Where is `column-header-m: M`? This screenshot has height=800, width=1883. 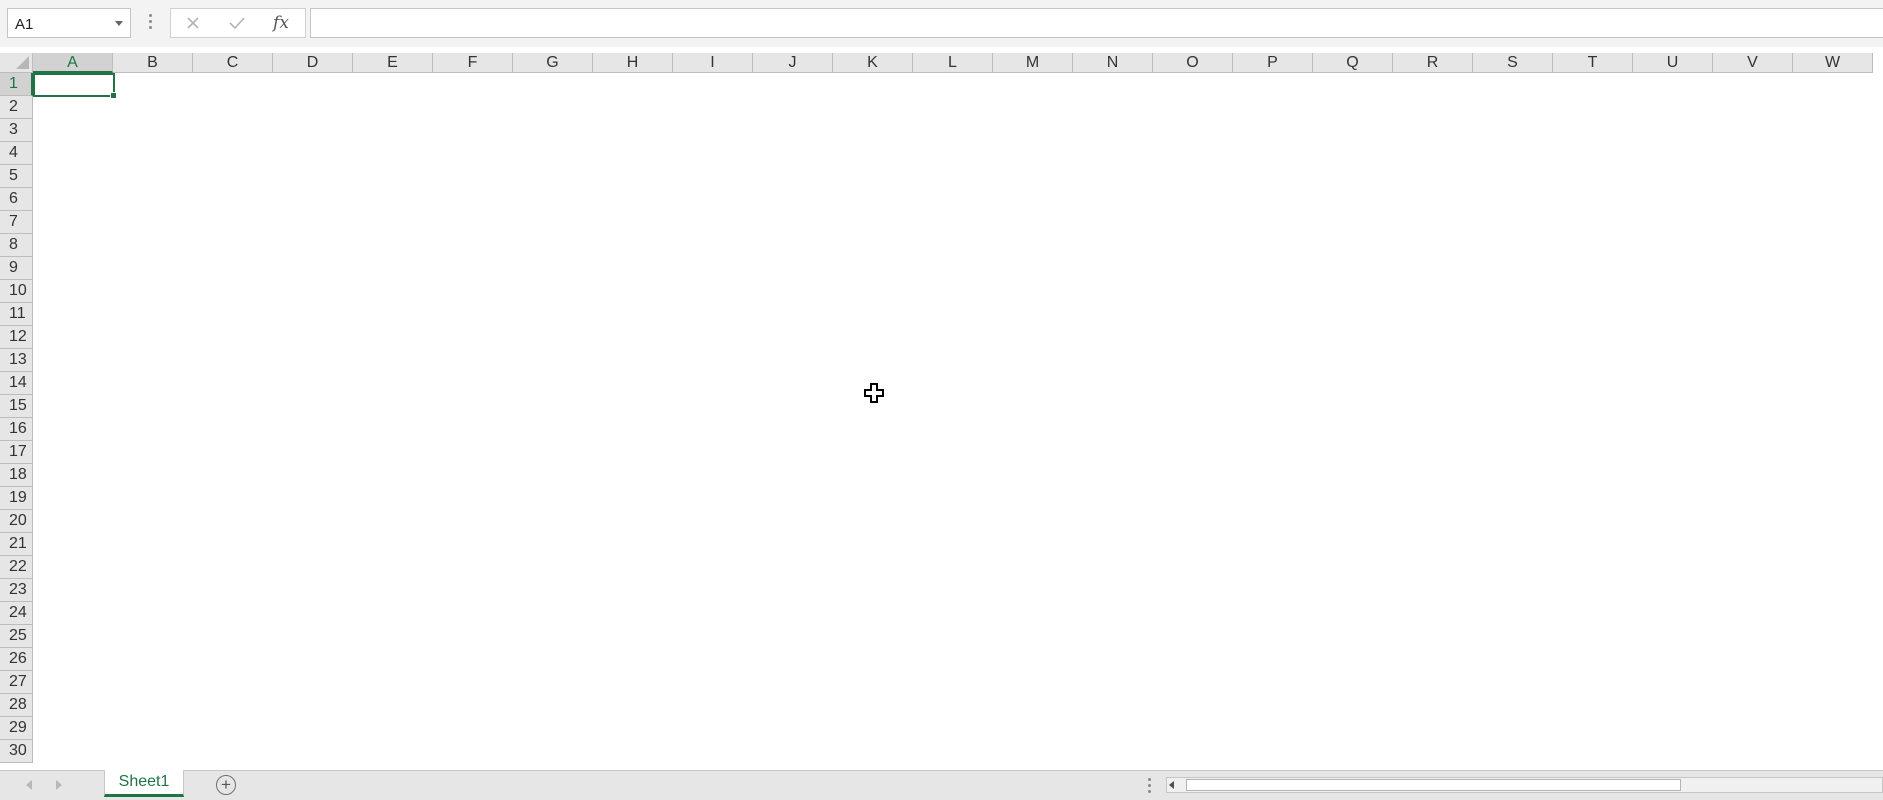 column-header-m: M is located at coordinates (1033, 63).